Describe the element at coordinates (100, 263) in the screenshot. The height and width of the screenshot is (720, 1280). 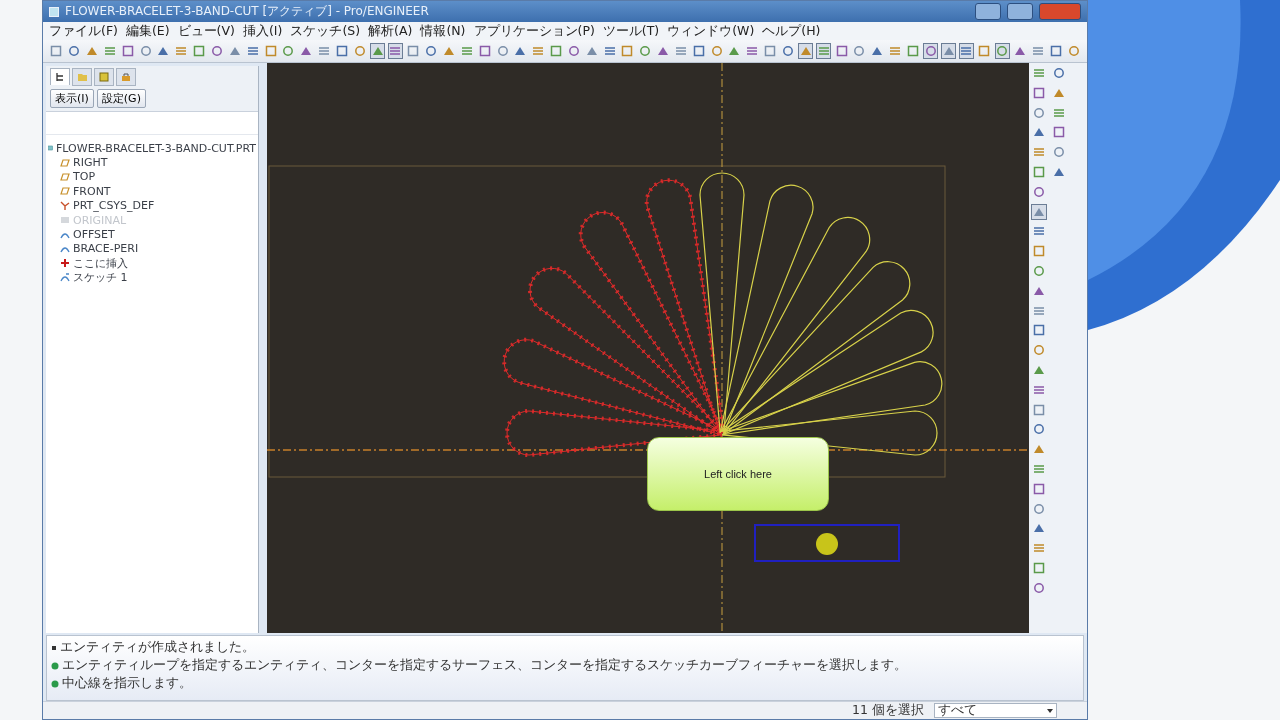
I see `tree-item: ここに挿入` at that location.